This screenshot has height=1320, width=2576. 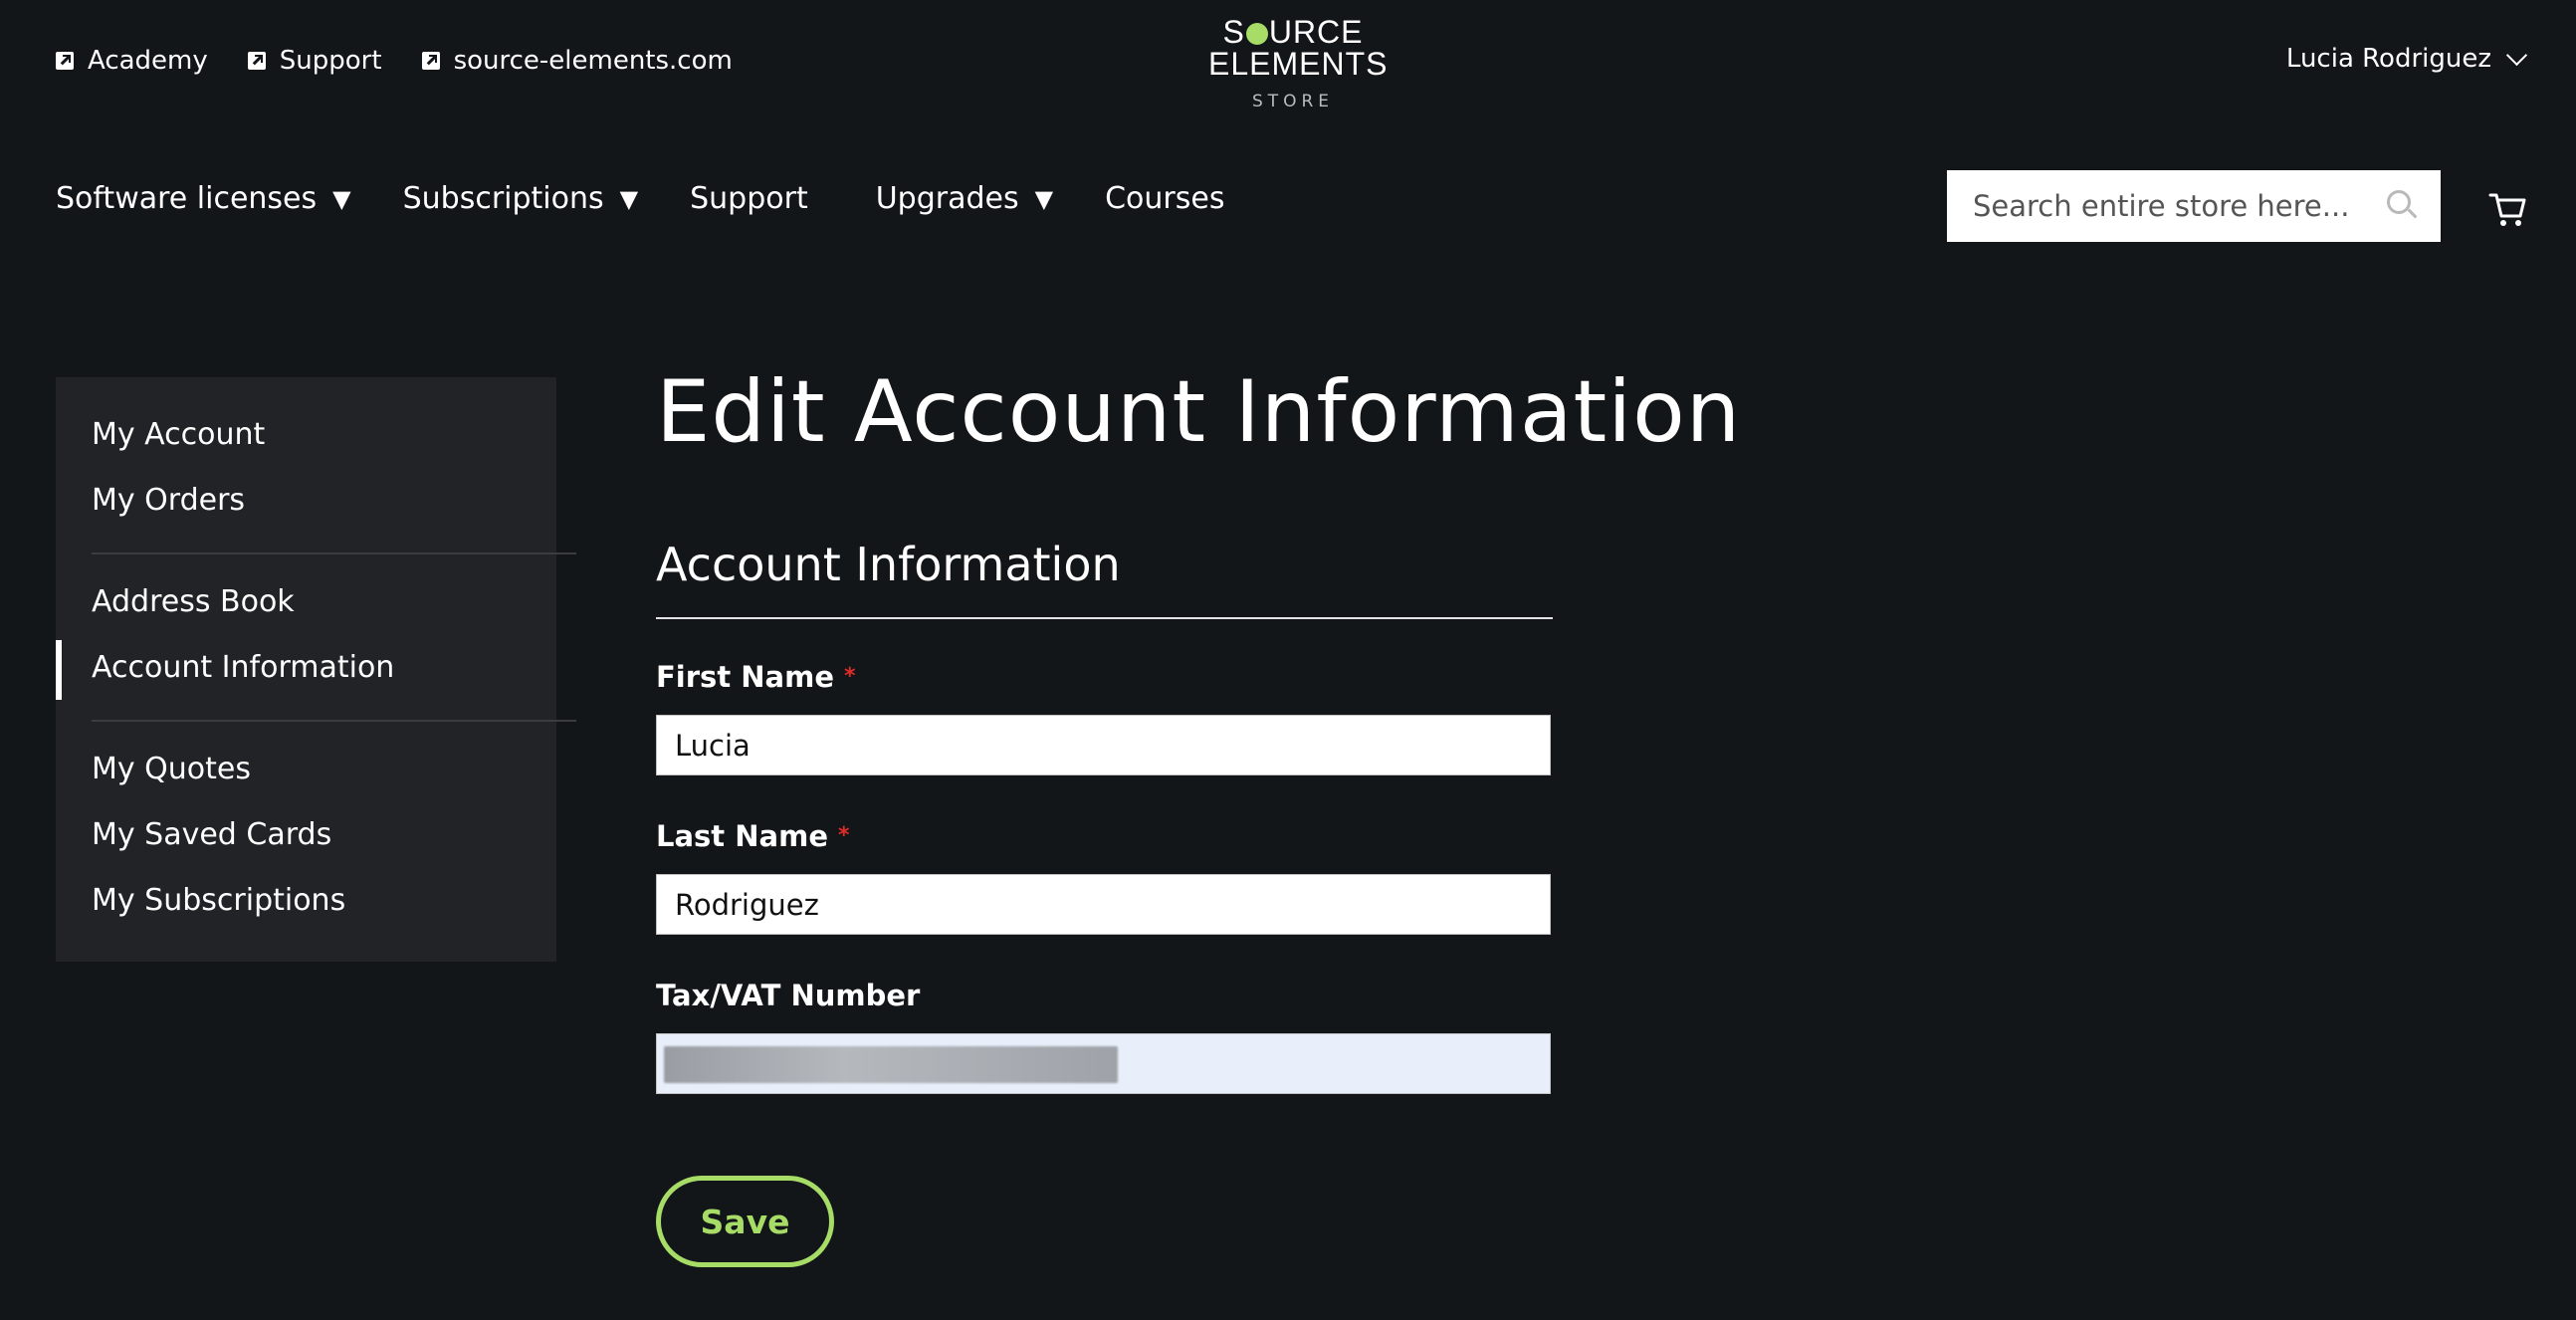 What do you see at coordinates (742, 836) in the screenshot?
I see `last-name-label-text: Last Name` at bounding box center [742, 836].